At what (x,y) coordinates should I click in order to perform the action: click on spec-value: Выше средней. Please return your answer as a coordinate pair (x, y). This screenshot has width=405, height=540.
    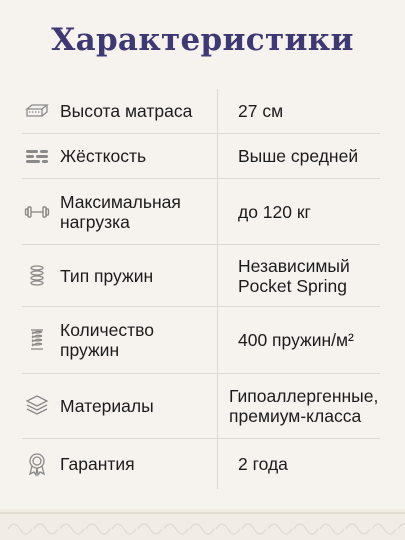
    Looking at the image, I should click on (298, 156).